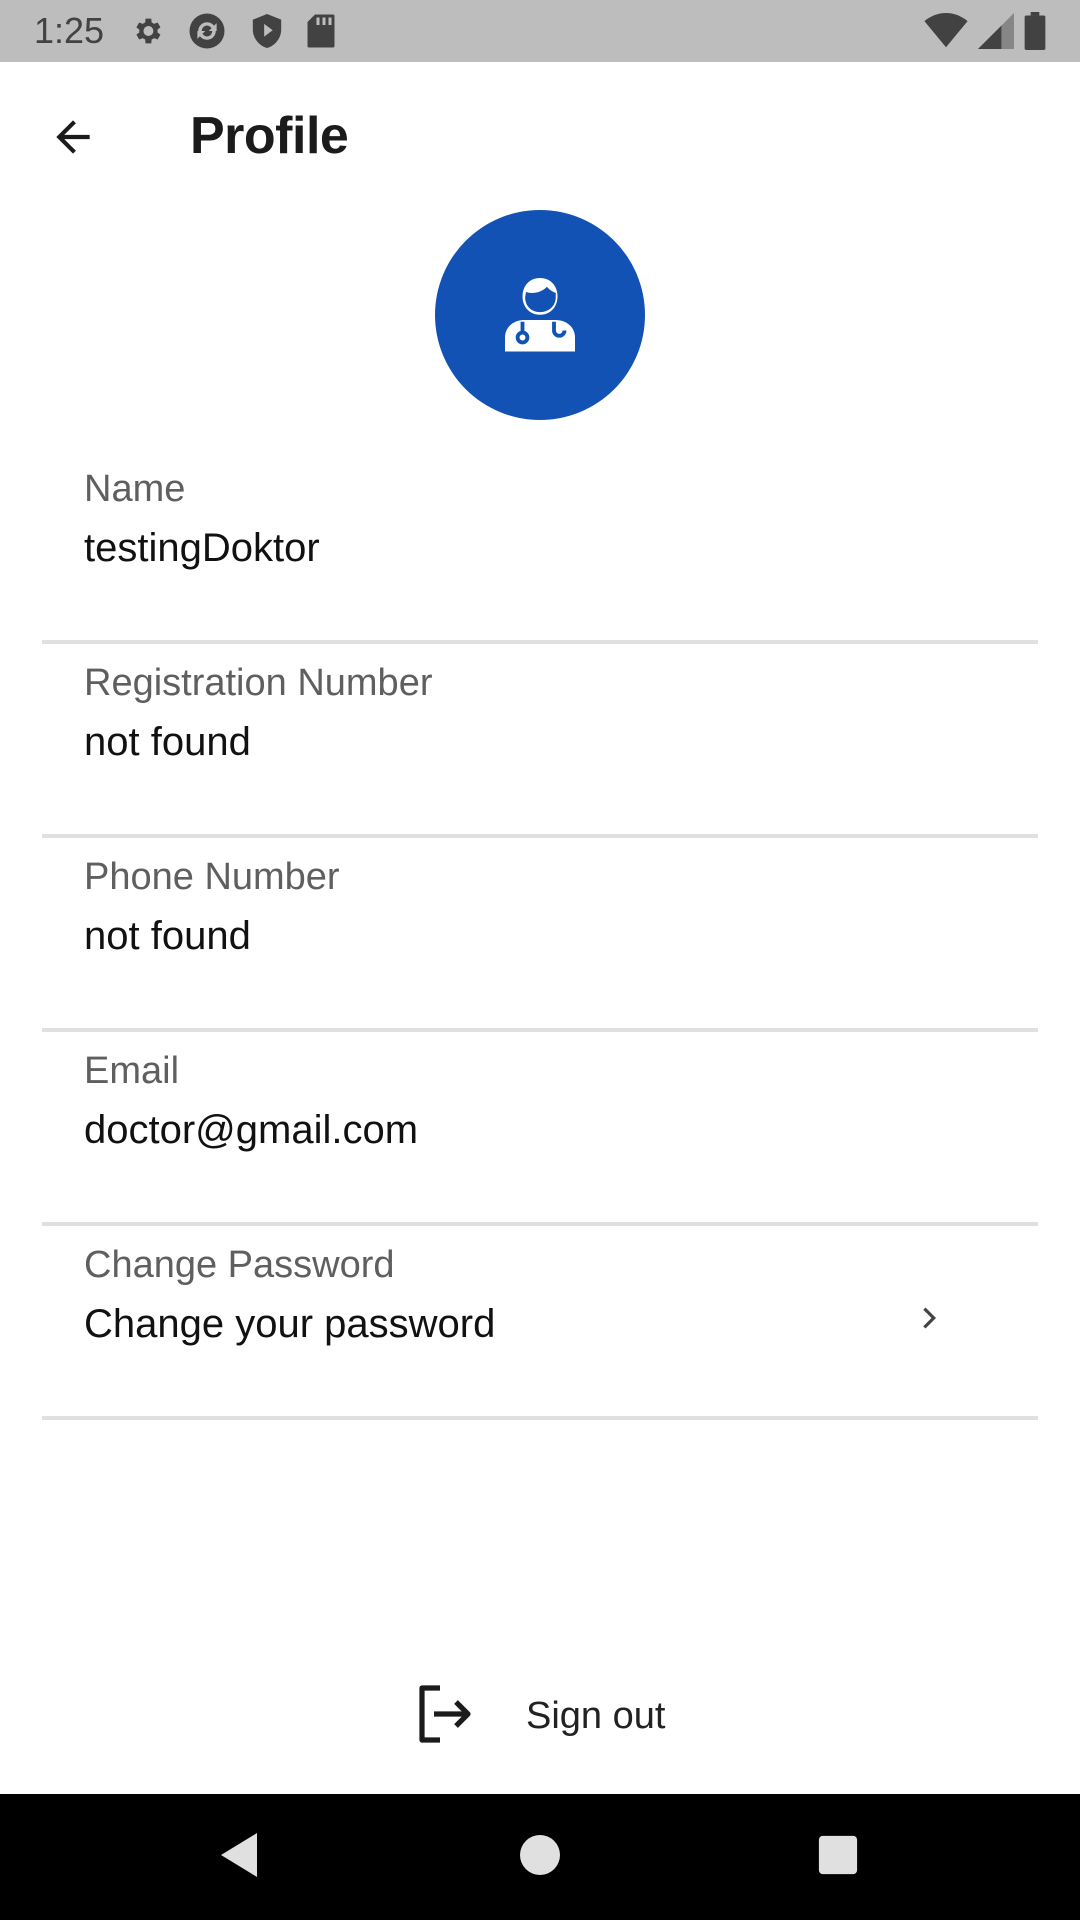  I want to click on system-nav-bar, so click(540, 1857).